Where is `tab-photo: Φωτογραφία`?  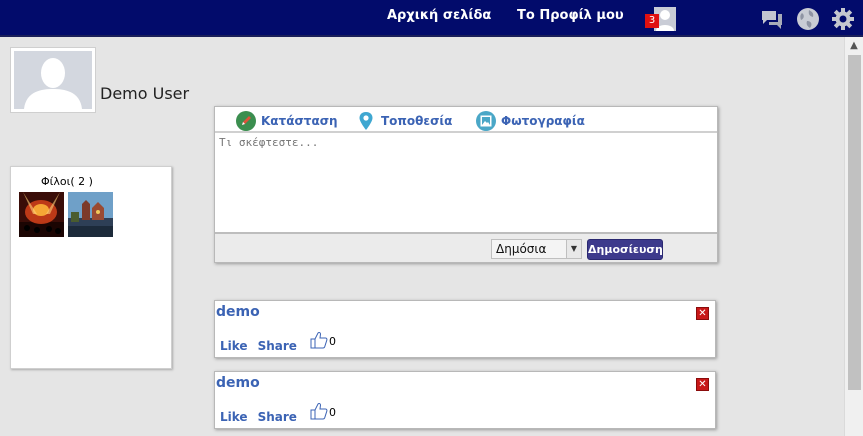 tab-photo: Φωτογραφία is located at coordinates (530, 121).